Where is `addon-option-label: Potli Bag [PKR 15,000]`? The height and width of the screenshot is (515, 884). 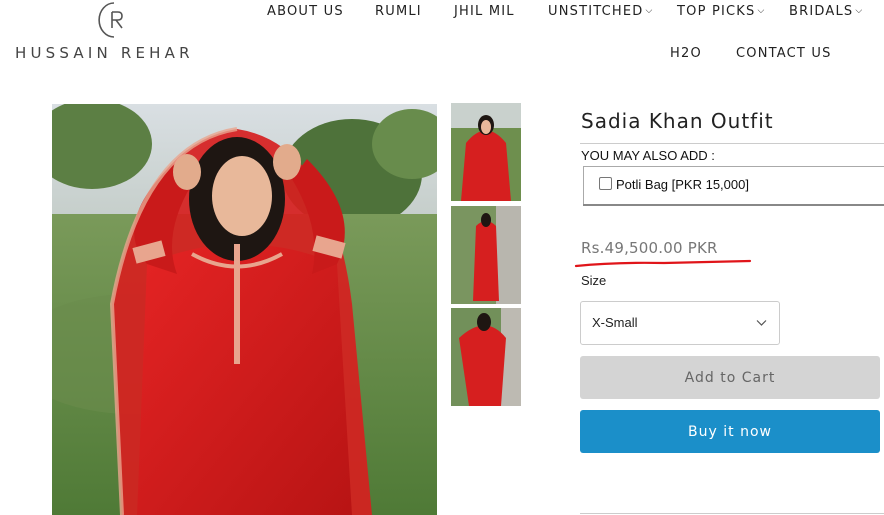 addon-option-label: Potli Bag [PKR 15,000] is located at coordinates (682, 184).